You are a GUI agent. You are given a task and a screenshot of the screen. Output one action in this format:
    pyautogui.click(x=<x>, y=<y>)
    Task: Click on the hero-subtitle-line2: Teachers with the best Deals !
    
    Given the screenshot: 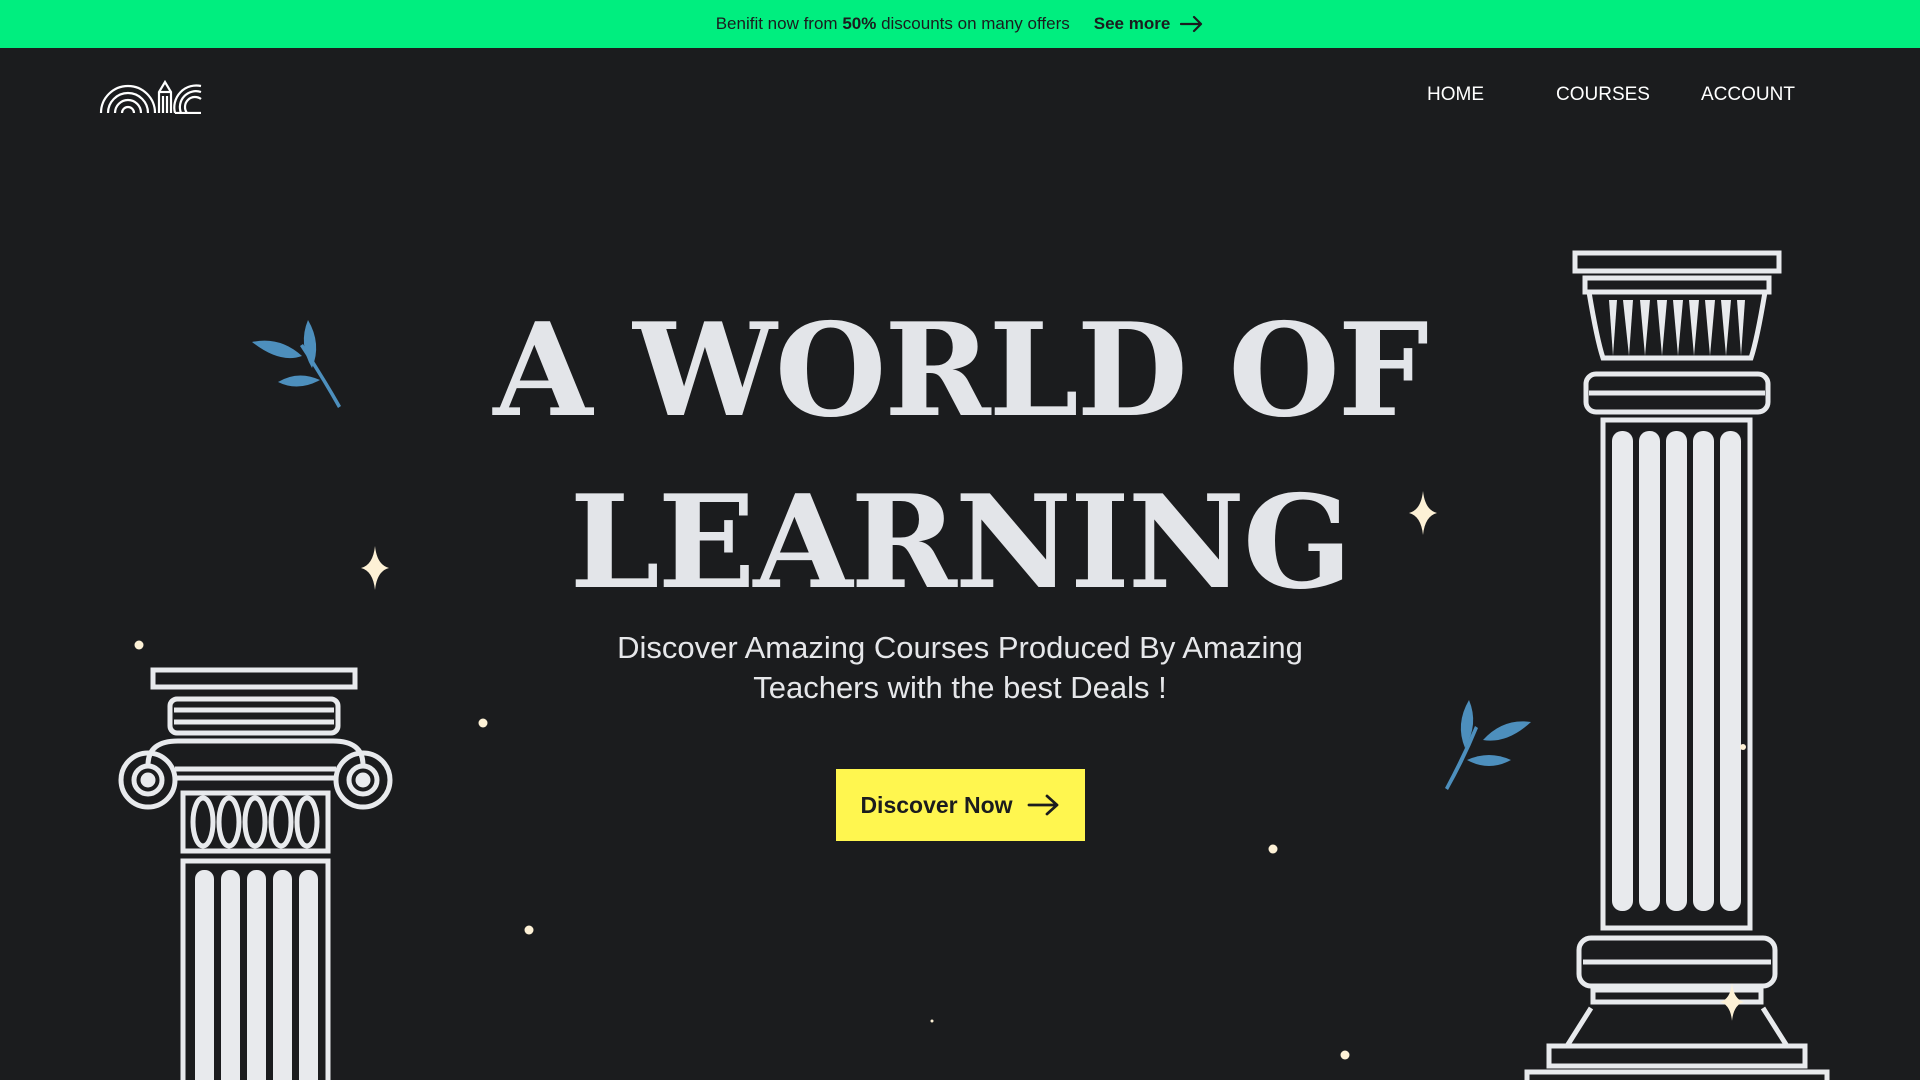 What is the action you would take?
    pyautogui.click(x=960, y=687)
    